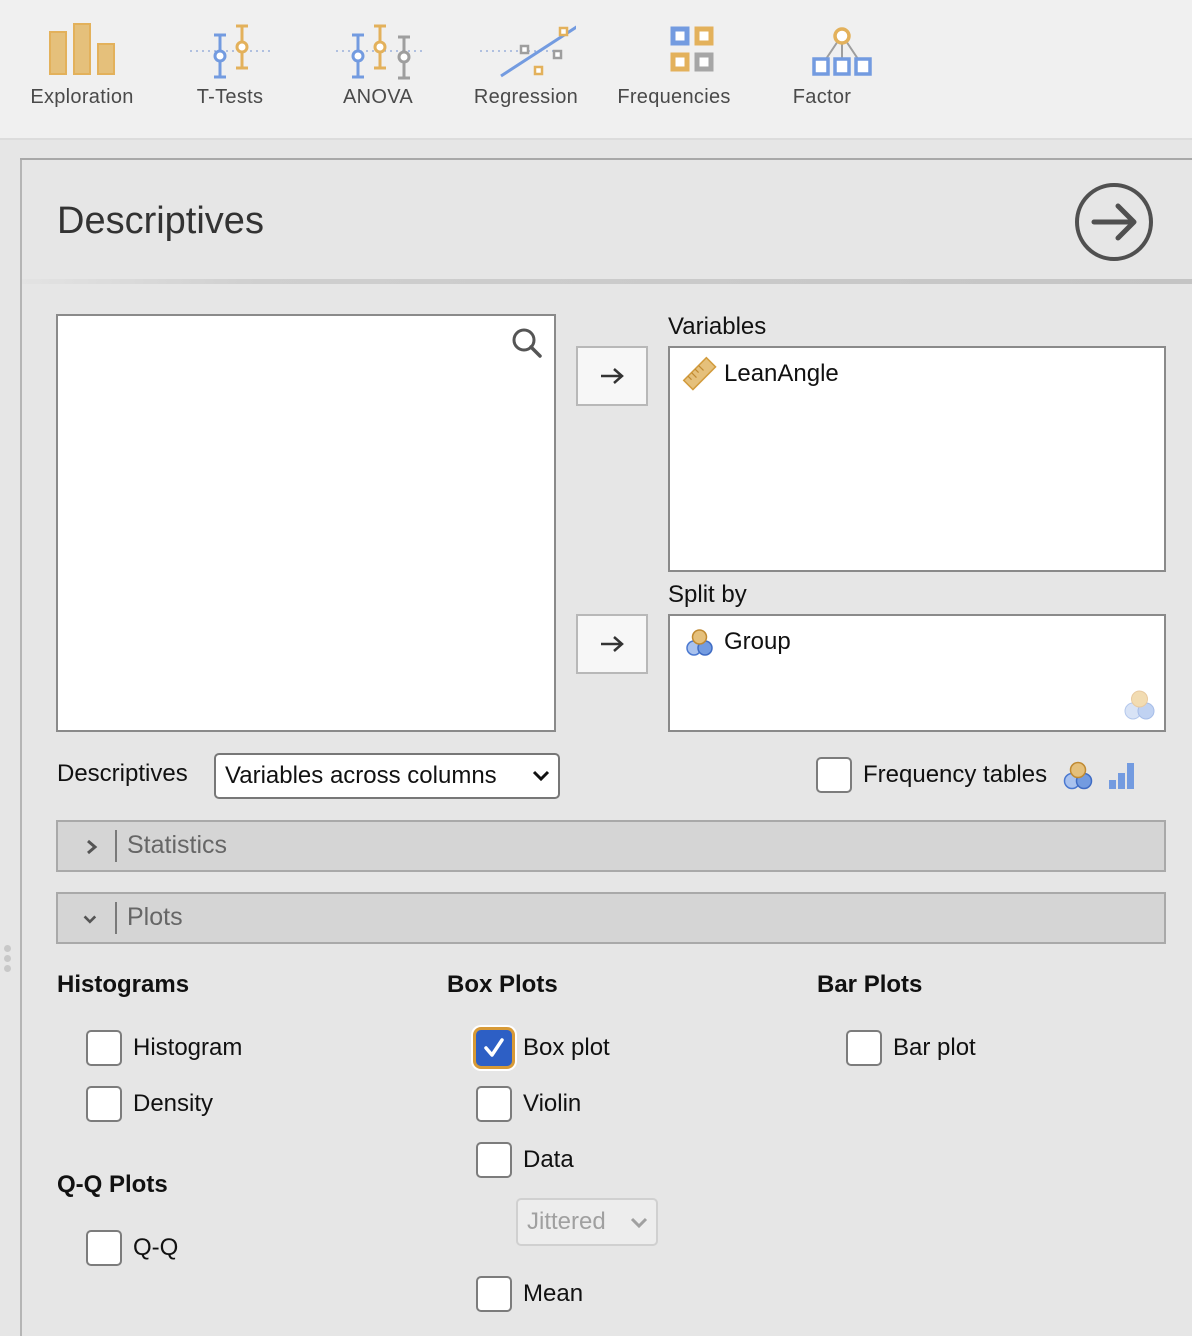 The height and width of the screenshot is (1336, 1192). What do you see at coordinates (870, 984) in the screenshot?
I see `bar-plots-heading: Bar Plots` at bounding box center [870, 984].